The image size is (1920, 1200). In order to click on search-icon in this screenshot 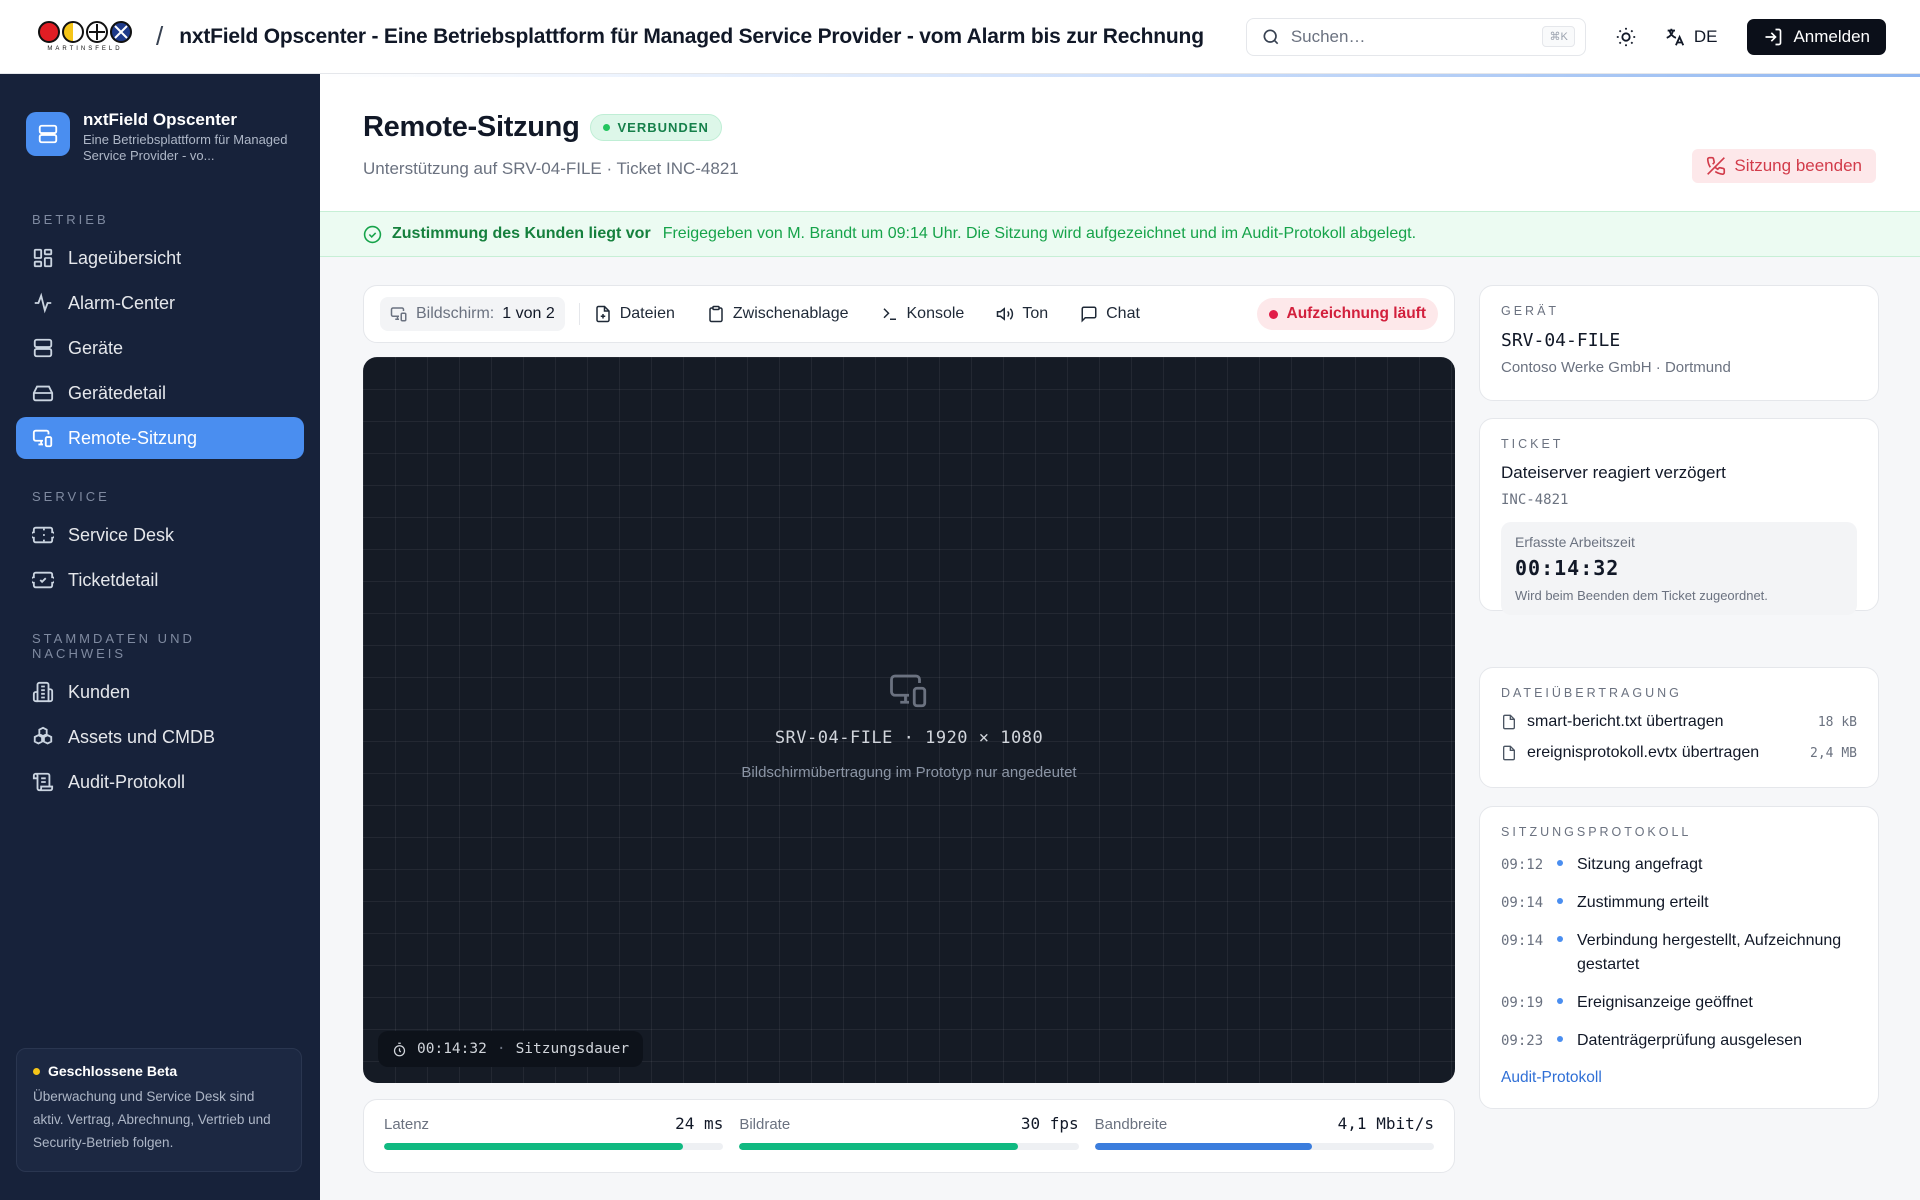, I will do `click(1271, 36)`.